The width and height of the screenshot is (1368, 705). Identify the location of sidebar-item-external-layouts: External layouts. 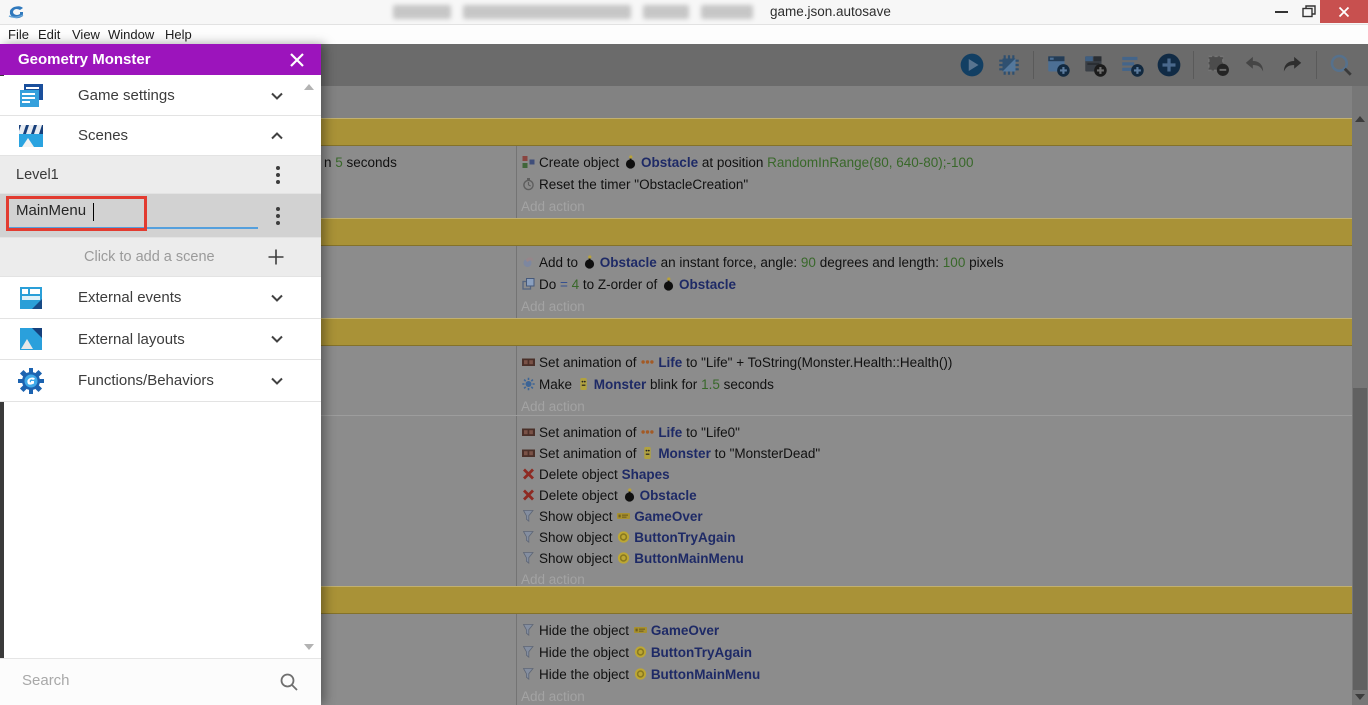
(160, 339).